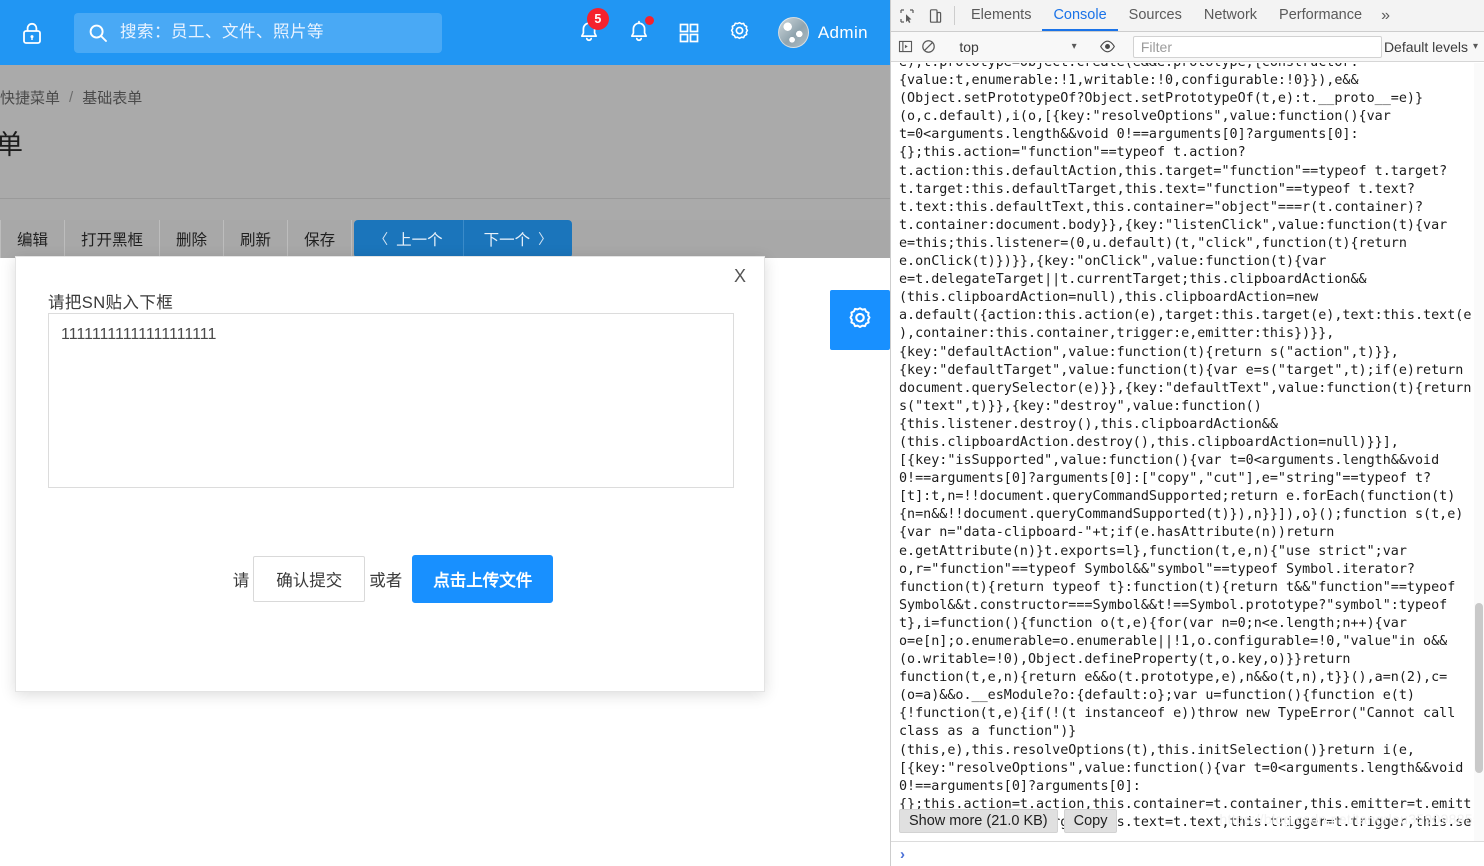  I want to click on copy-button: Copy, so click(1090, 821).